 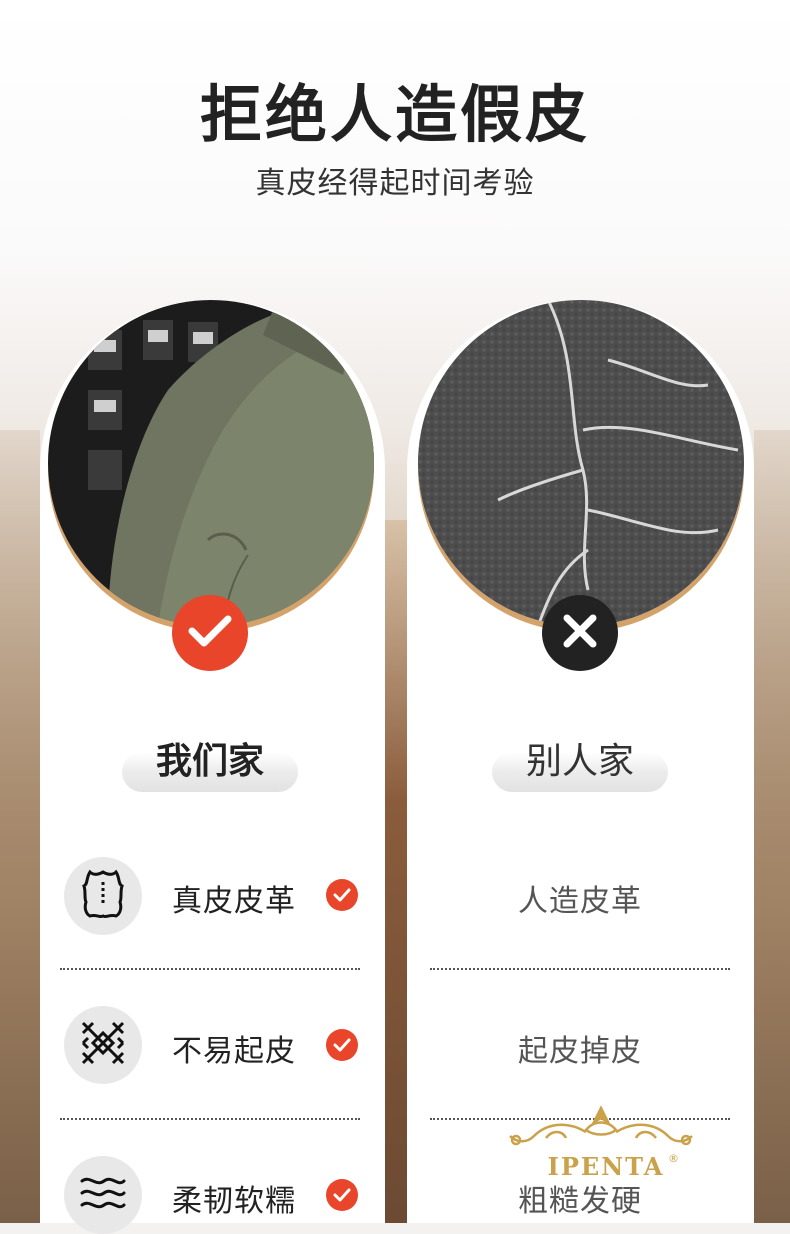 I want to click on background-side-left, so click(x=20, y=826).